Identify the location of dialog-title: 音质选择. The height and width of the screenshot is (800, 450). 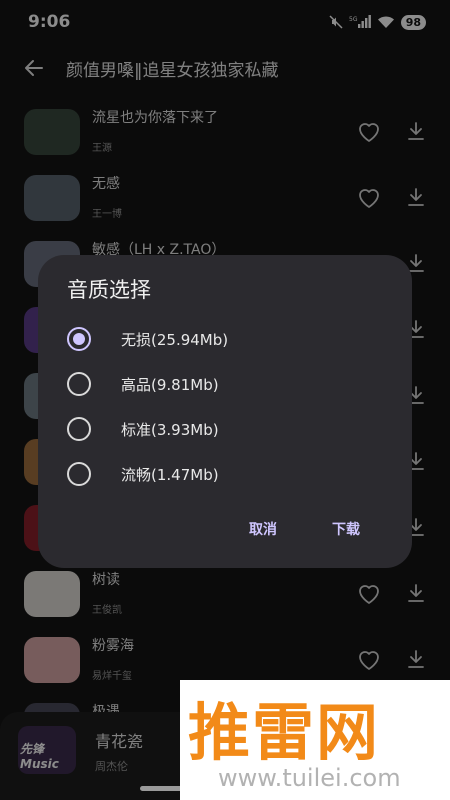
(109, 290).